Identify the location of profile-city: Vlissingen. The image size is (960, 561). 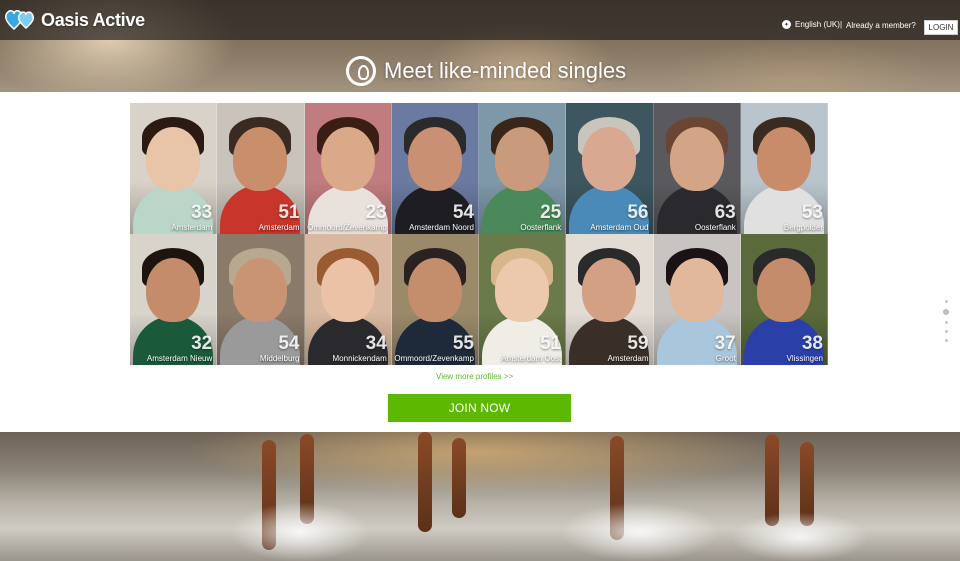
(804, 358).